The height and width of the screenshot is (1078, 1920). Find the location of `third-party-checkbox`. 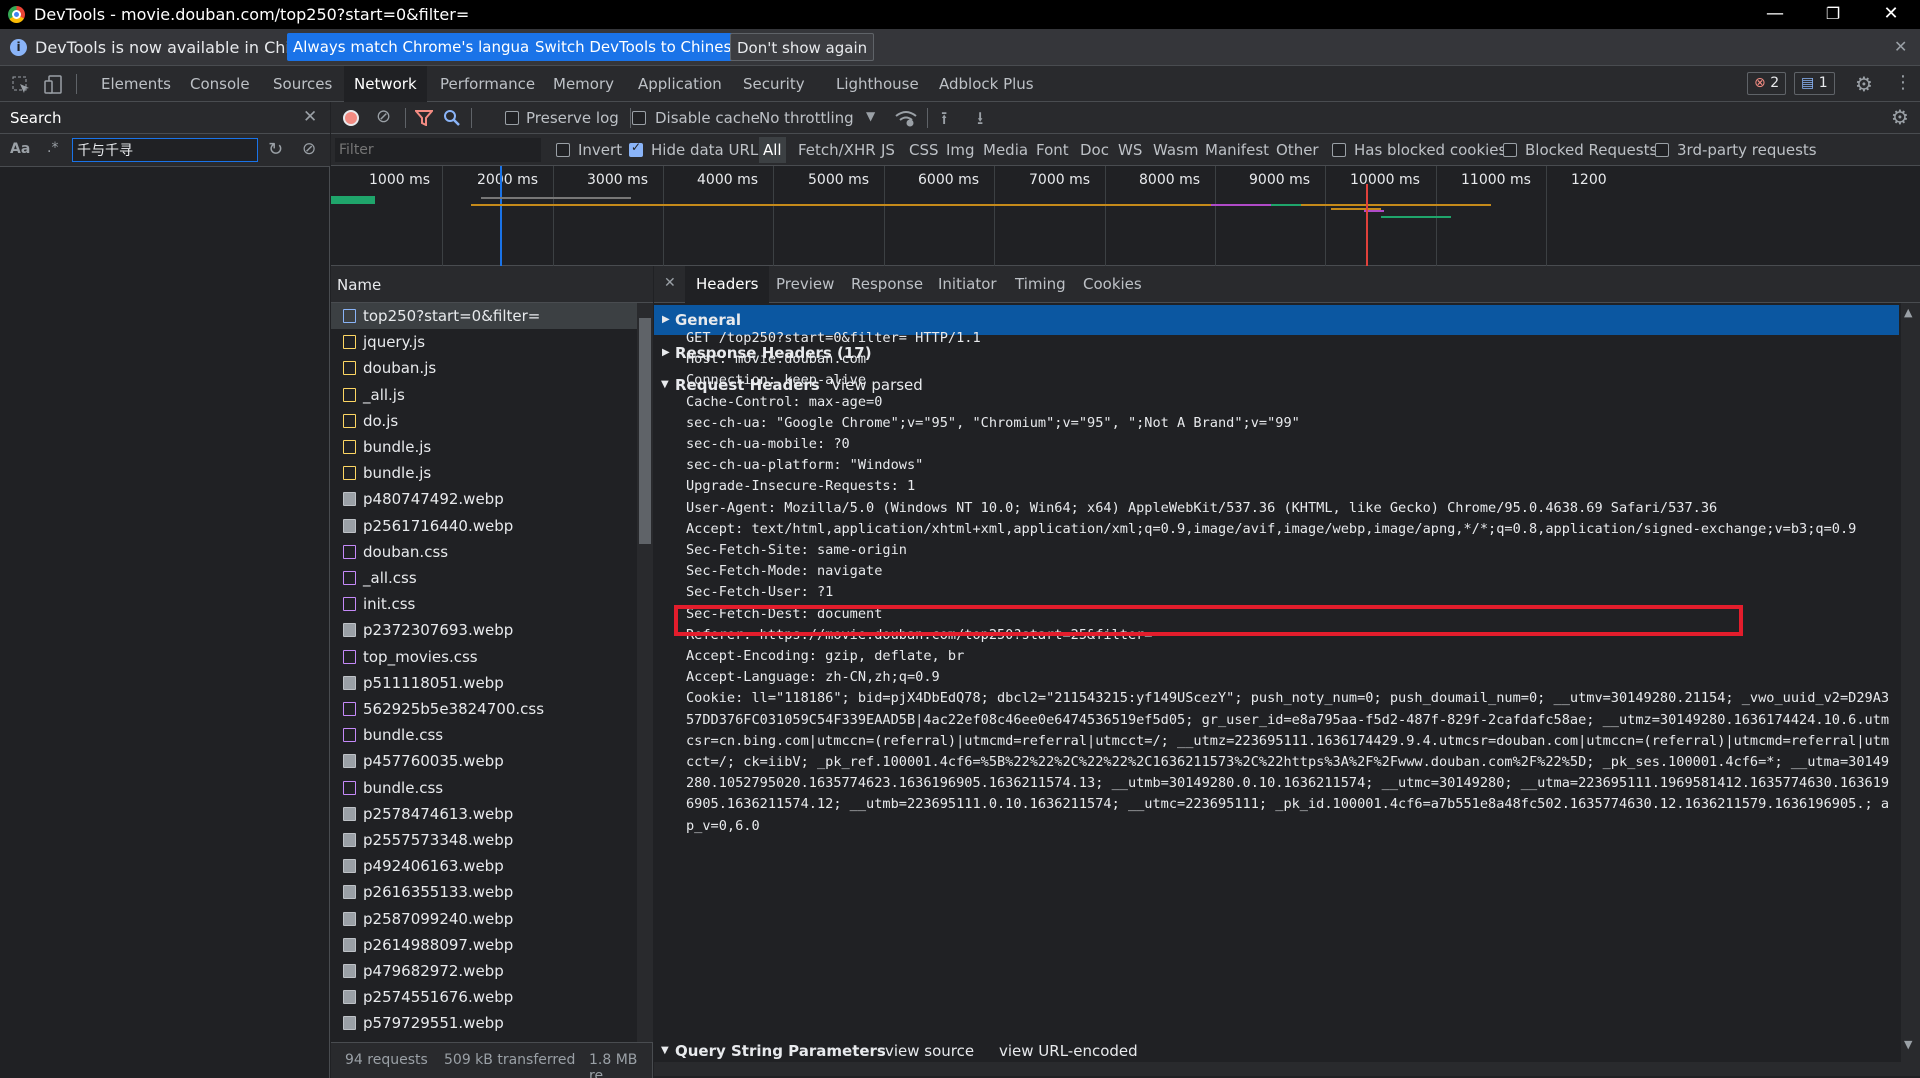

third-party-checkbox is located at coordinates (1662, 150).